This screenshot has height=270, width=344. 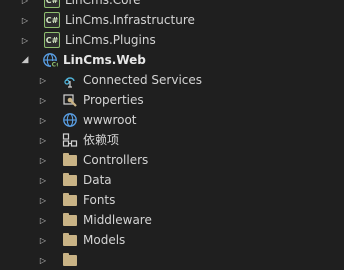 I want to click on node-label: wwwroot, so click(x=110, y=120).